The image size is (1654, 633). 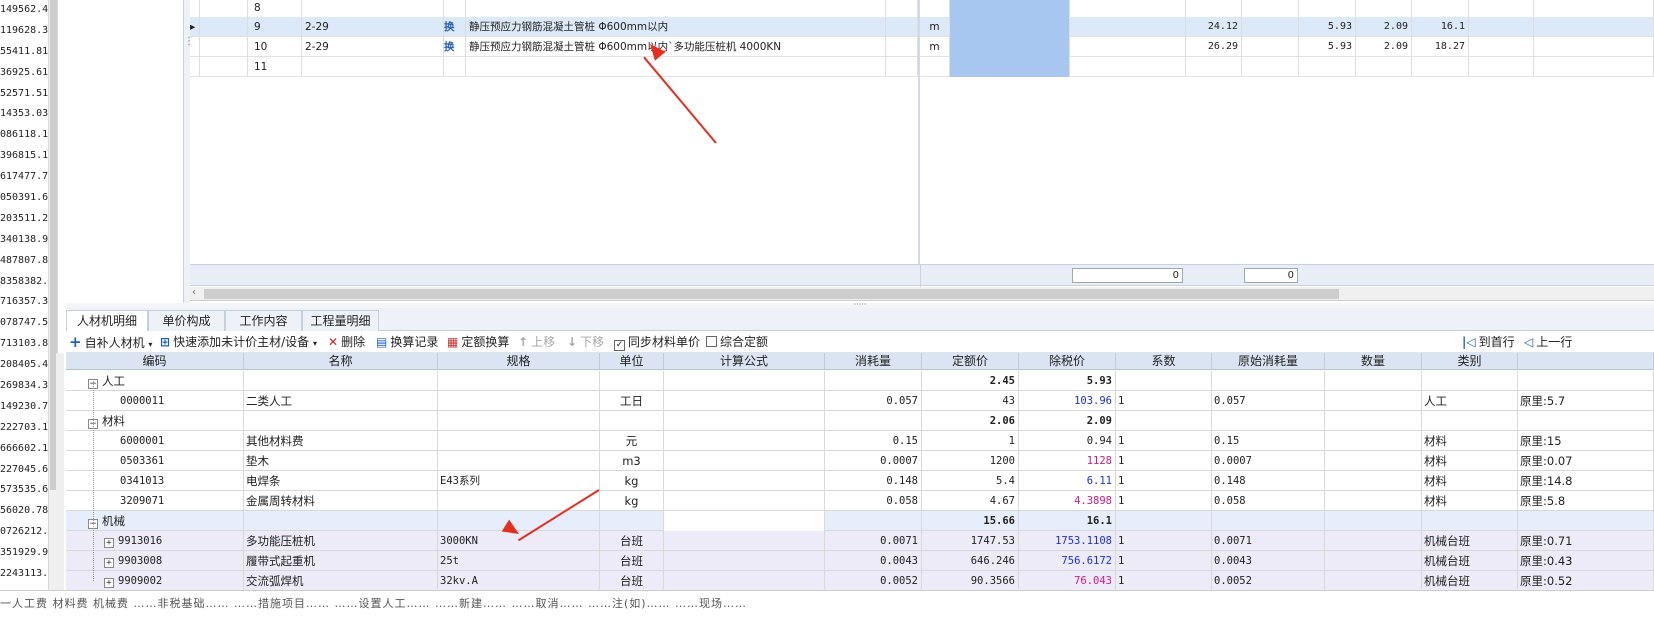 What do you see at coordinates (341, 580) in the screenshot?
I see `material-name: 交流弧焊机` at bounding box center [341, 580].